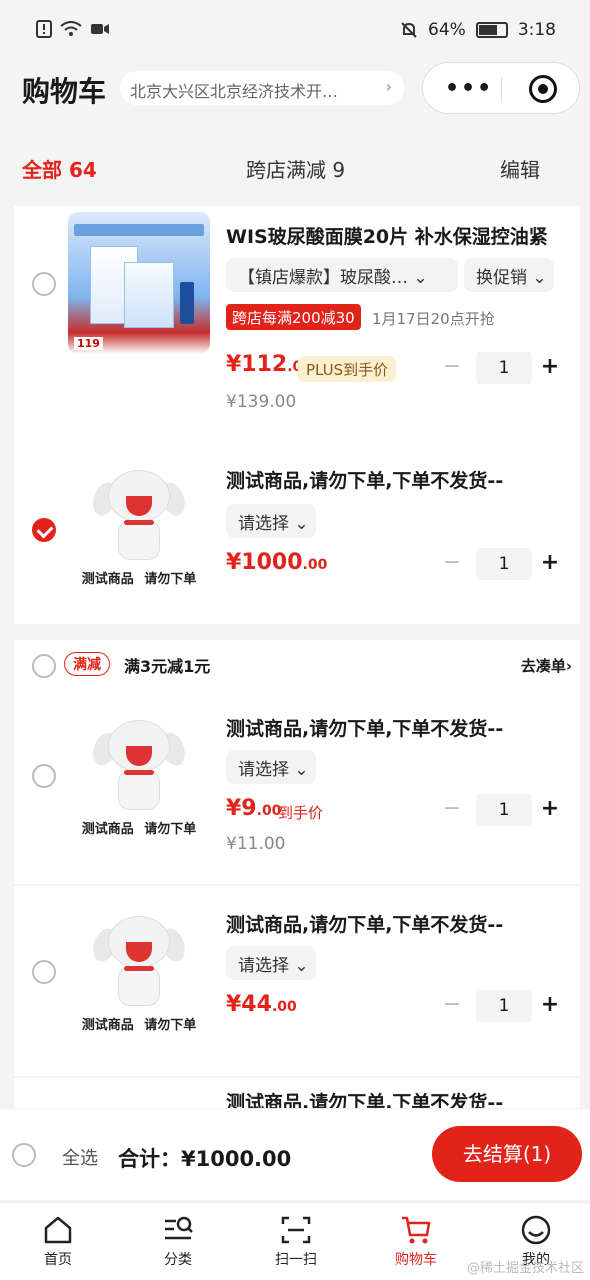 Image resolution: width=590 pixels, height=1280 pixels. Describe the element at coordinates (293, 317) in the screenshot. I see `promo-badge: 跨店每满200减30` at that location.